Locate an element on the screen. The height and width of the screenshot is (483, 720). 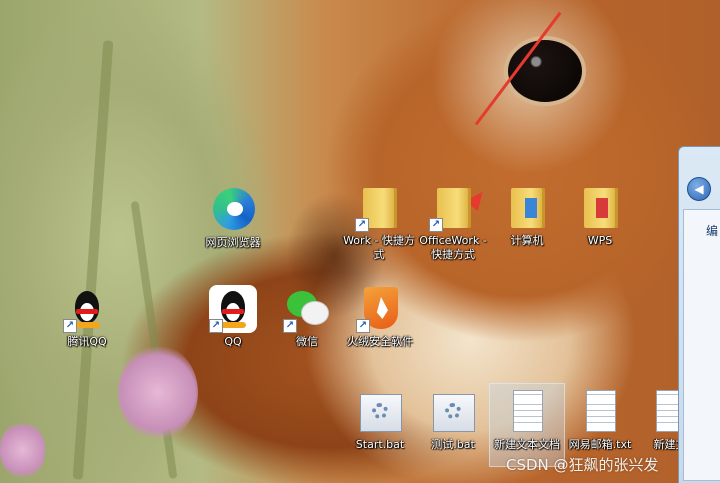
desktop-icon-officework-shortcut: ↗ OfficeWork - 快捷方式 is located at coordinates (453, 223).